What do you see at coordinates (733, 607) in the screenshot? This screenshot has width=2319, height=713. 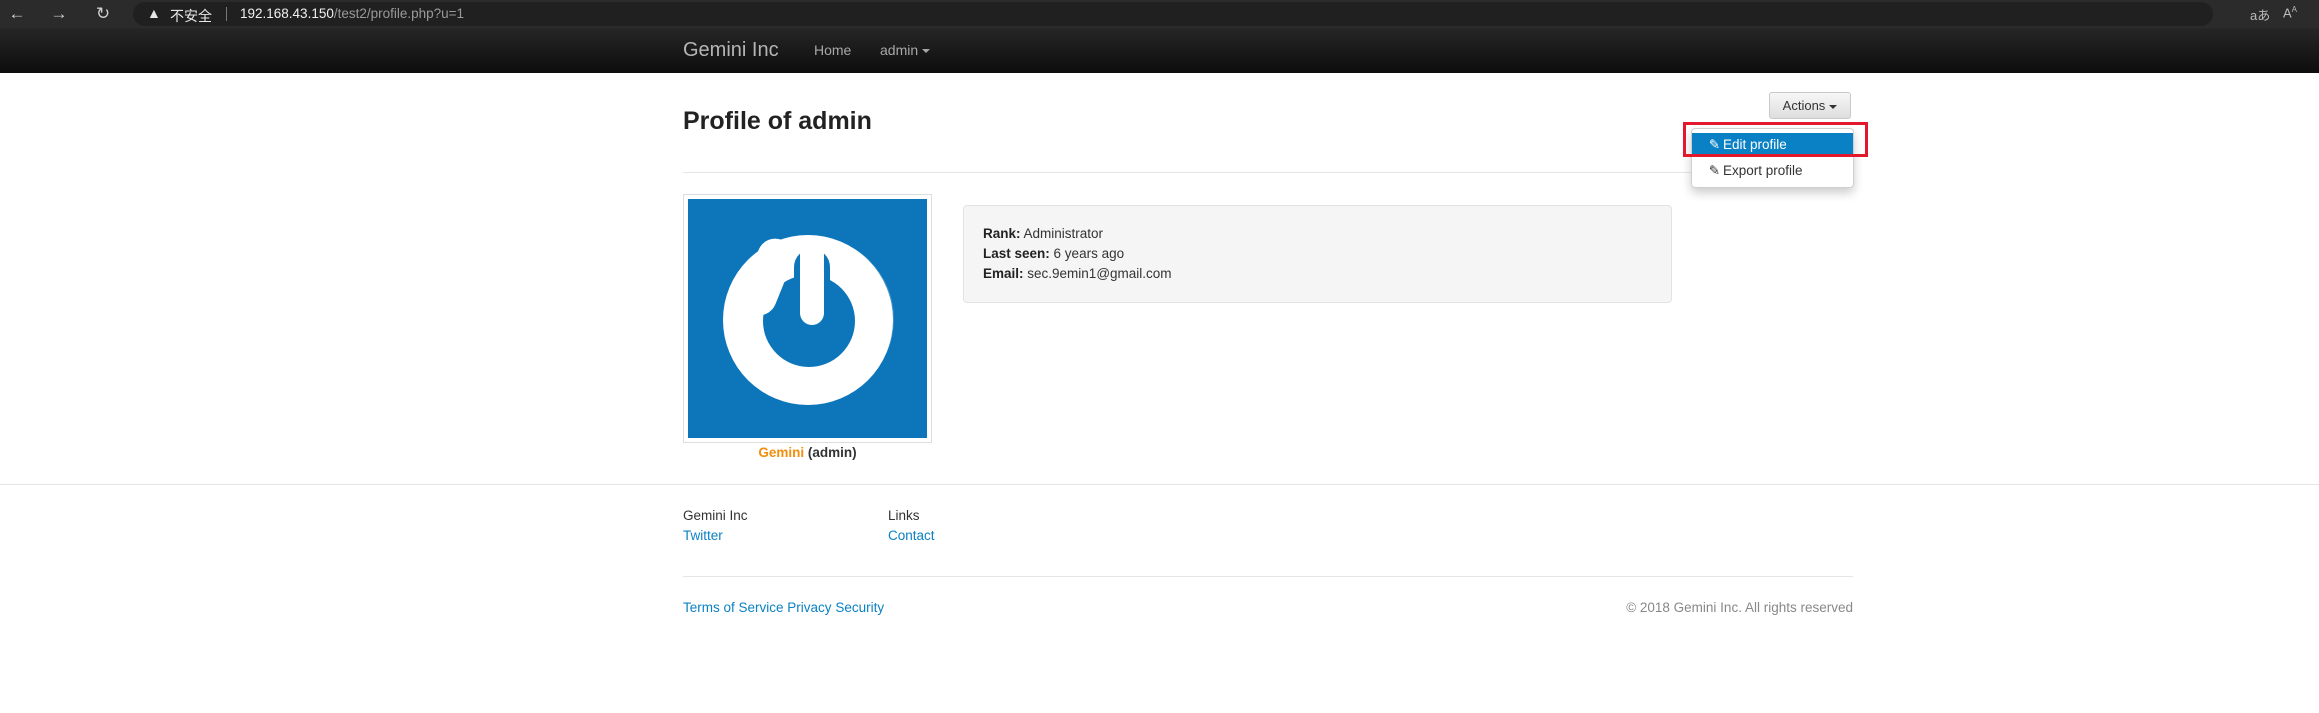 I see `terms-link: Terms of Service` at bounding box center [733, 607].